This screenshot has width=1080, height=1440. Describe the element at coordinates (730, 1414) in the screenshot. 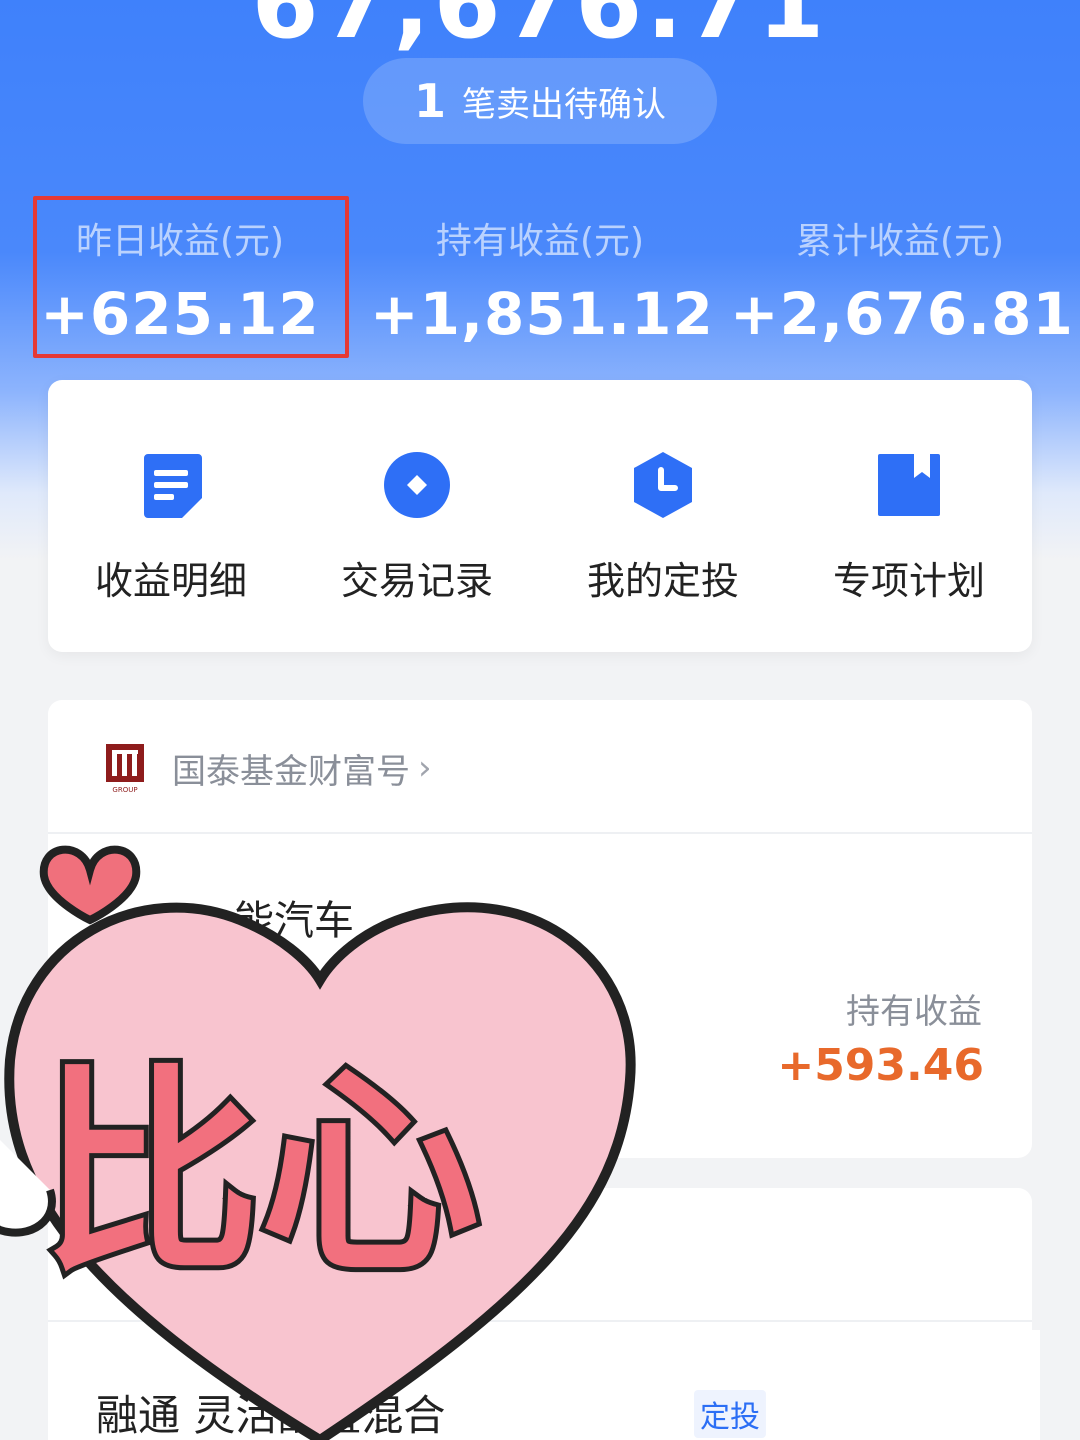

I see `auto-invest-tag: 定投` at that location.